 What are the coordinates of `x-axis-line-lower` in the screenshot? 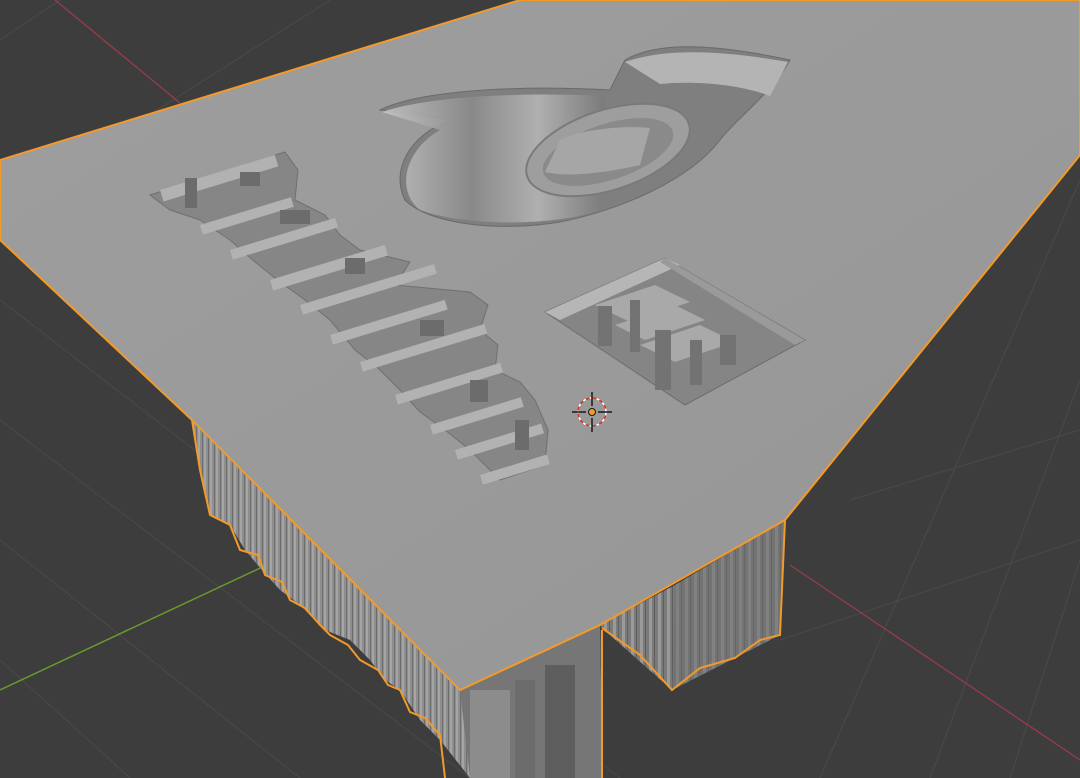 It's located at (934, 662).